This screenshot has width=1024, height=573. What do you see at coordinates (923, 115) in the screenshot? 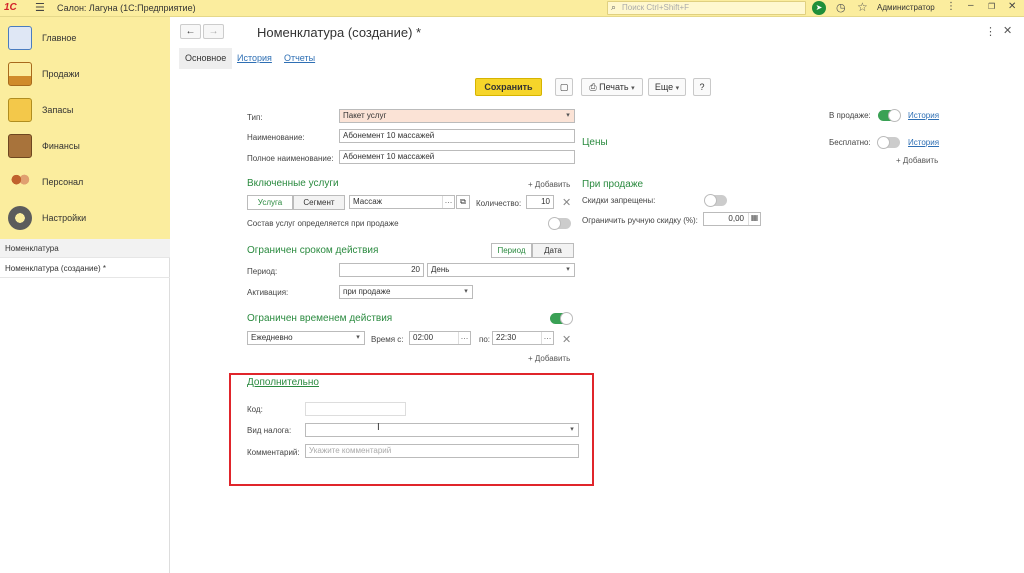
I see `onsale-history-link: История` at bounding box center [923, 115].